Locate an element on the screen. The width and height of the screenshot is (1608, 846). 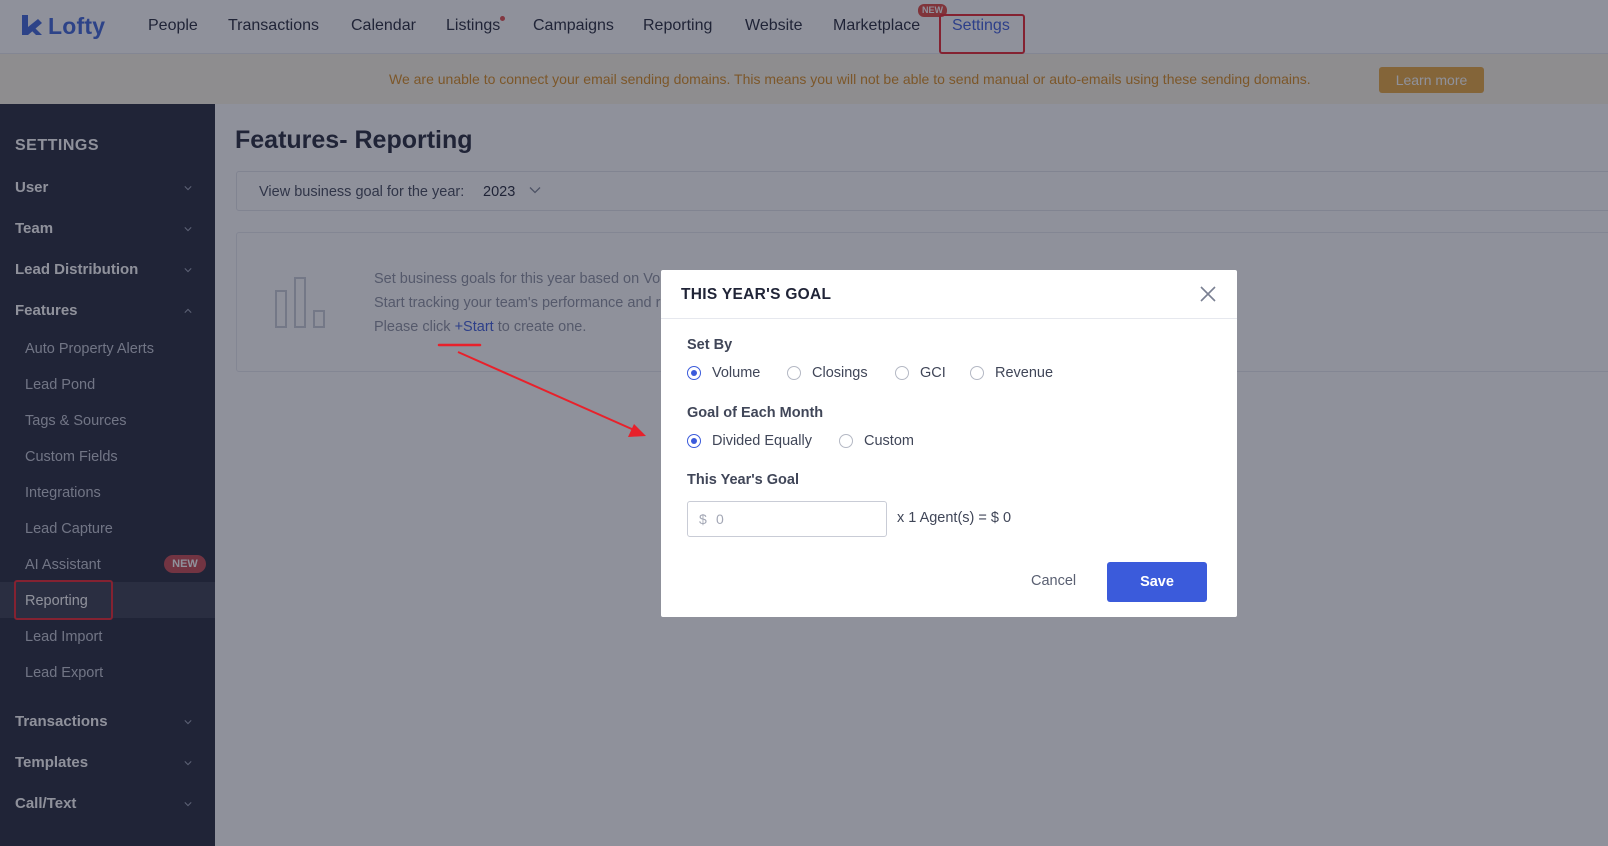
radio-volume: Volume is located at coordinates (723, 373).